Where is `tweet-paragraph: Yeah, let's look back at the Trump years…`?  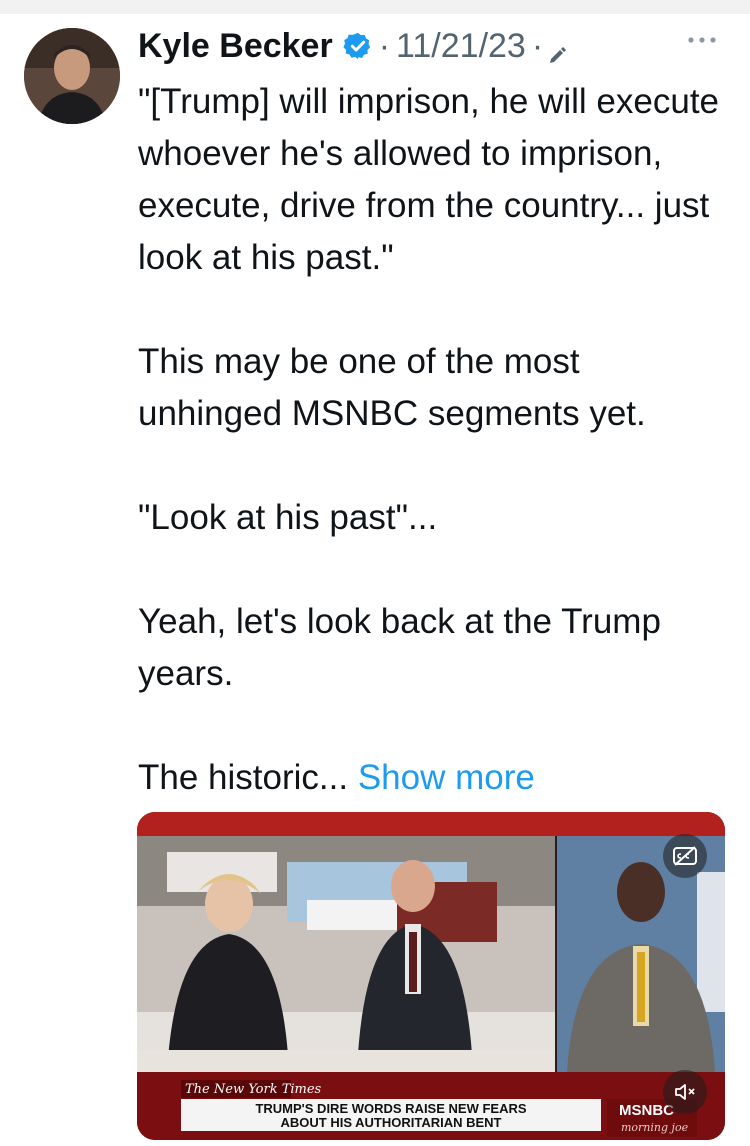 tweet-paragraph: Yeah, let's look back at the Trump years… is located at coordinates (399, 647).